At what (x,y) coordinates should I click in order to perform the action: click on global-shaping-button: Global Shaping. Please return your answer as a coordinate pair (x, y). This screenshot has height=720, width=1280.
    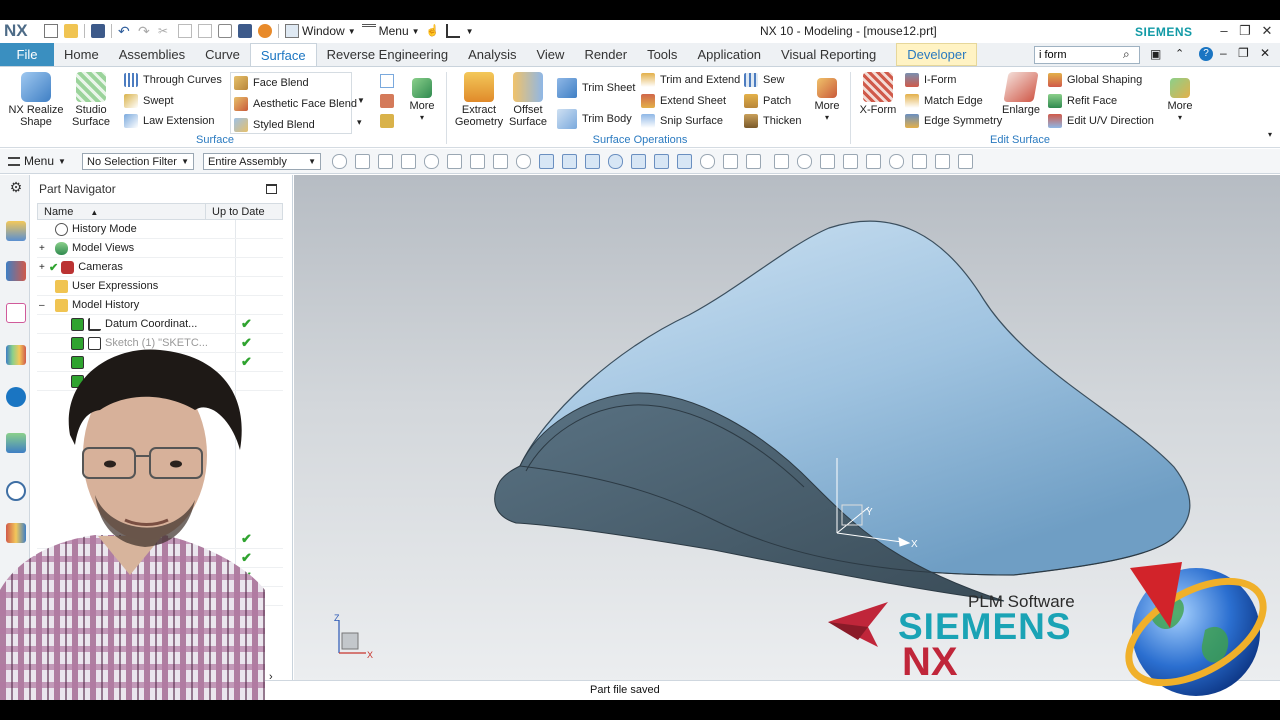
    Looking at the image, I should click on (1095, 80).